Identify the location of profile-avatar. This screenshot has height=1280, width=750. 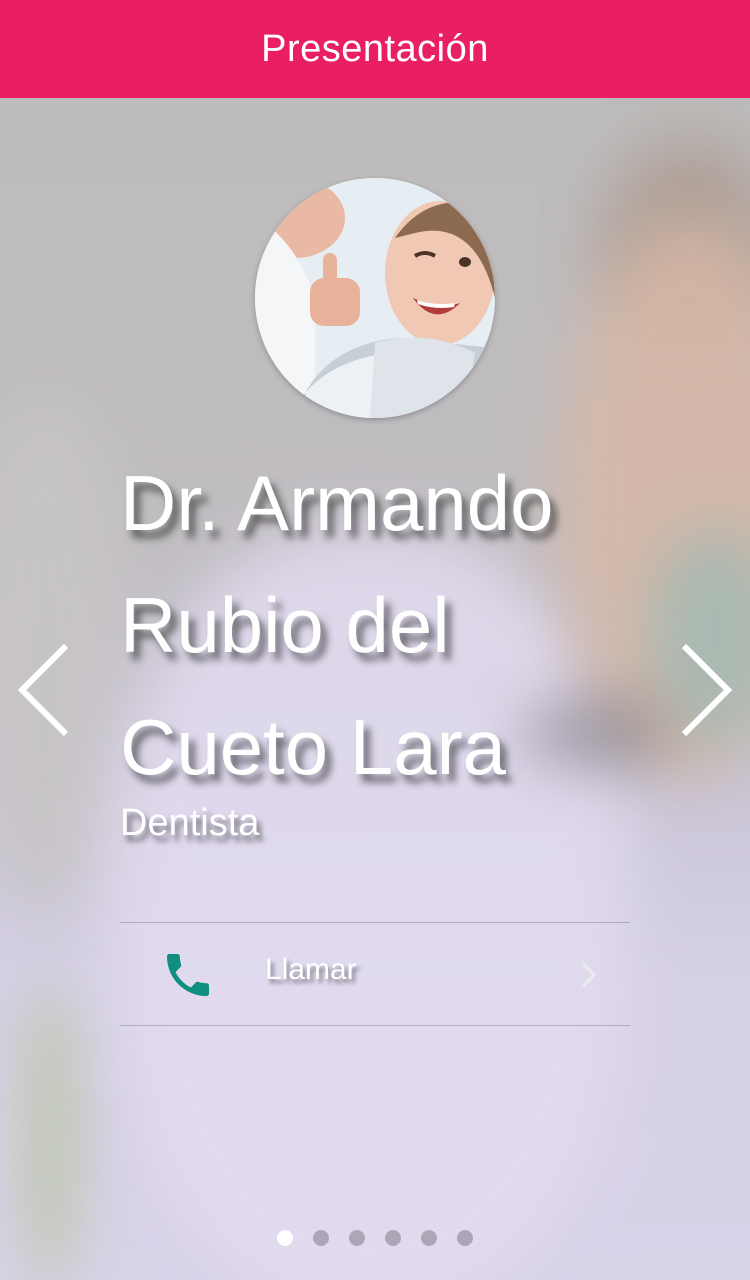
(375, 298).